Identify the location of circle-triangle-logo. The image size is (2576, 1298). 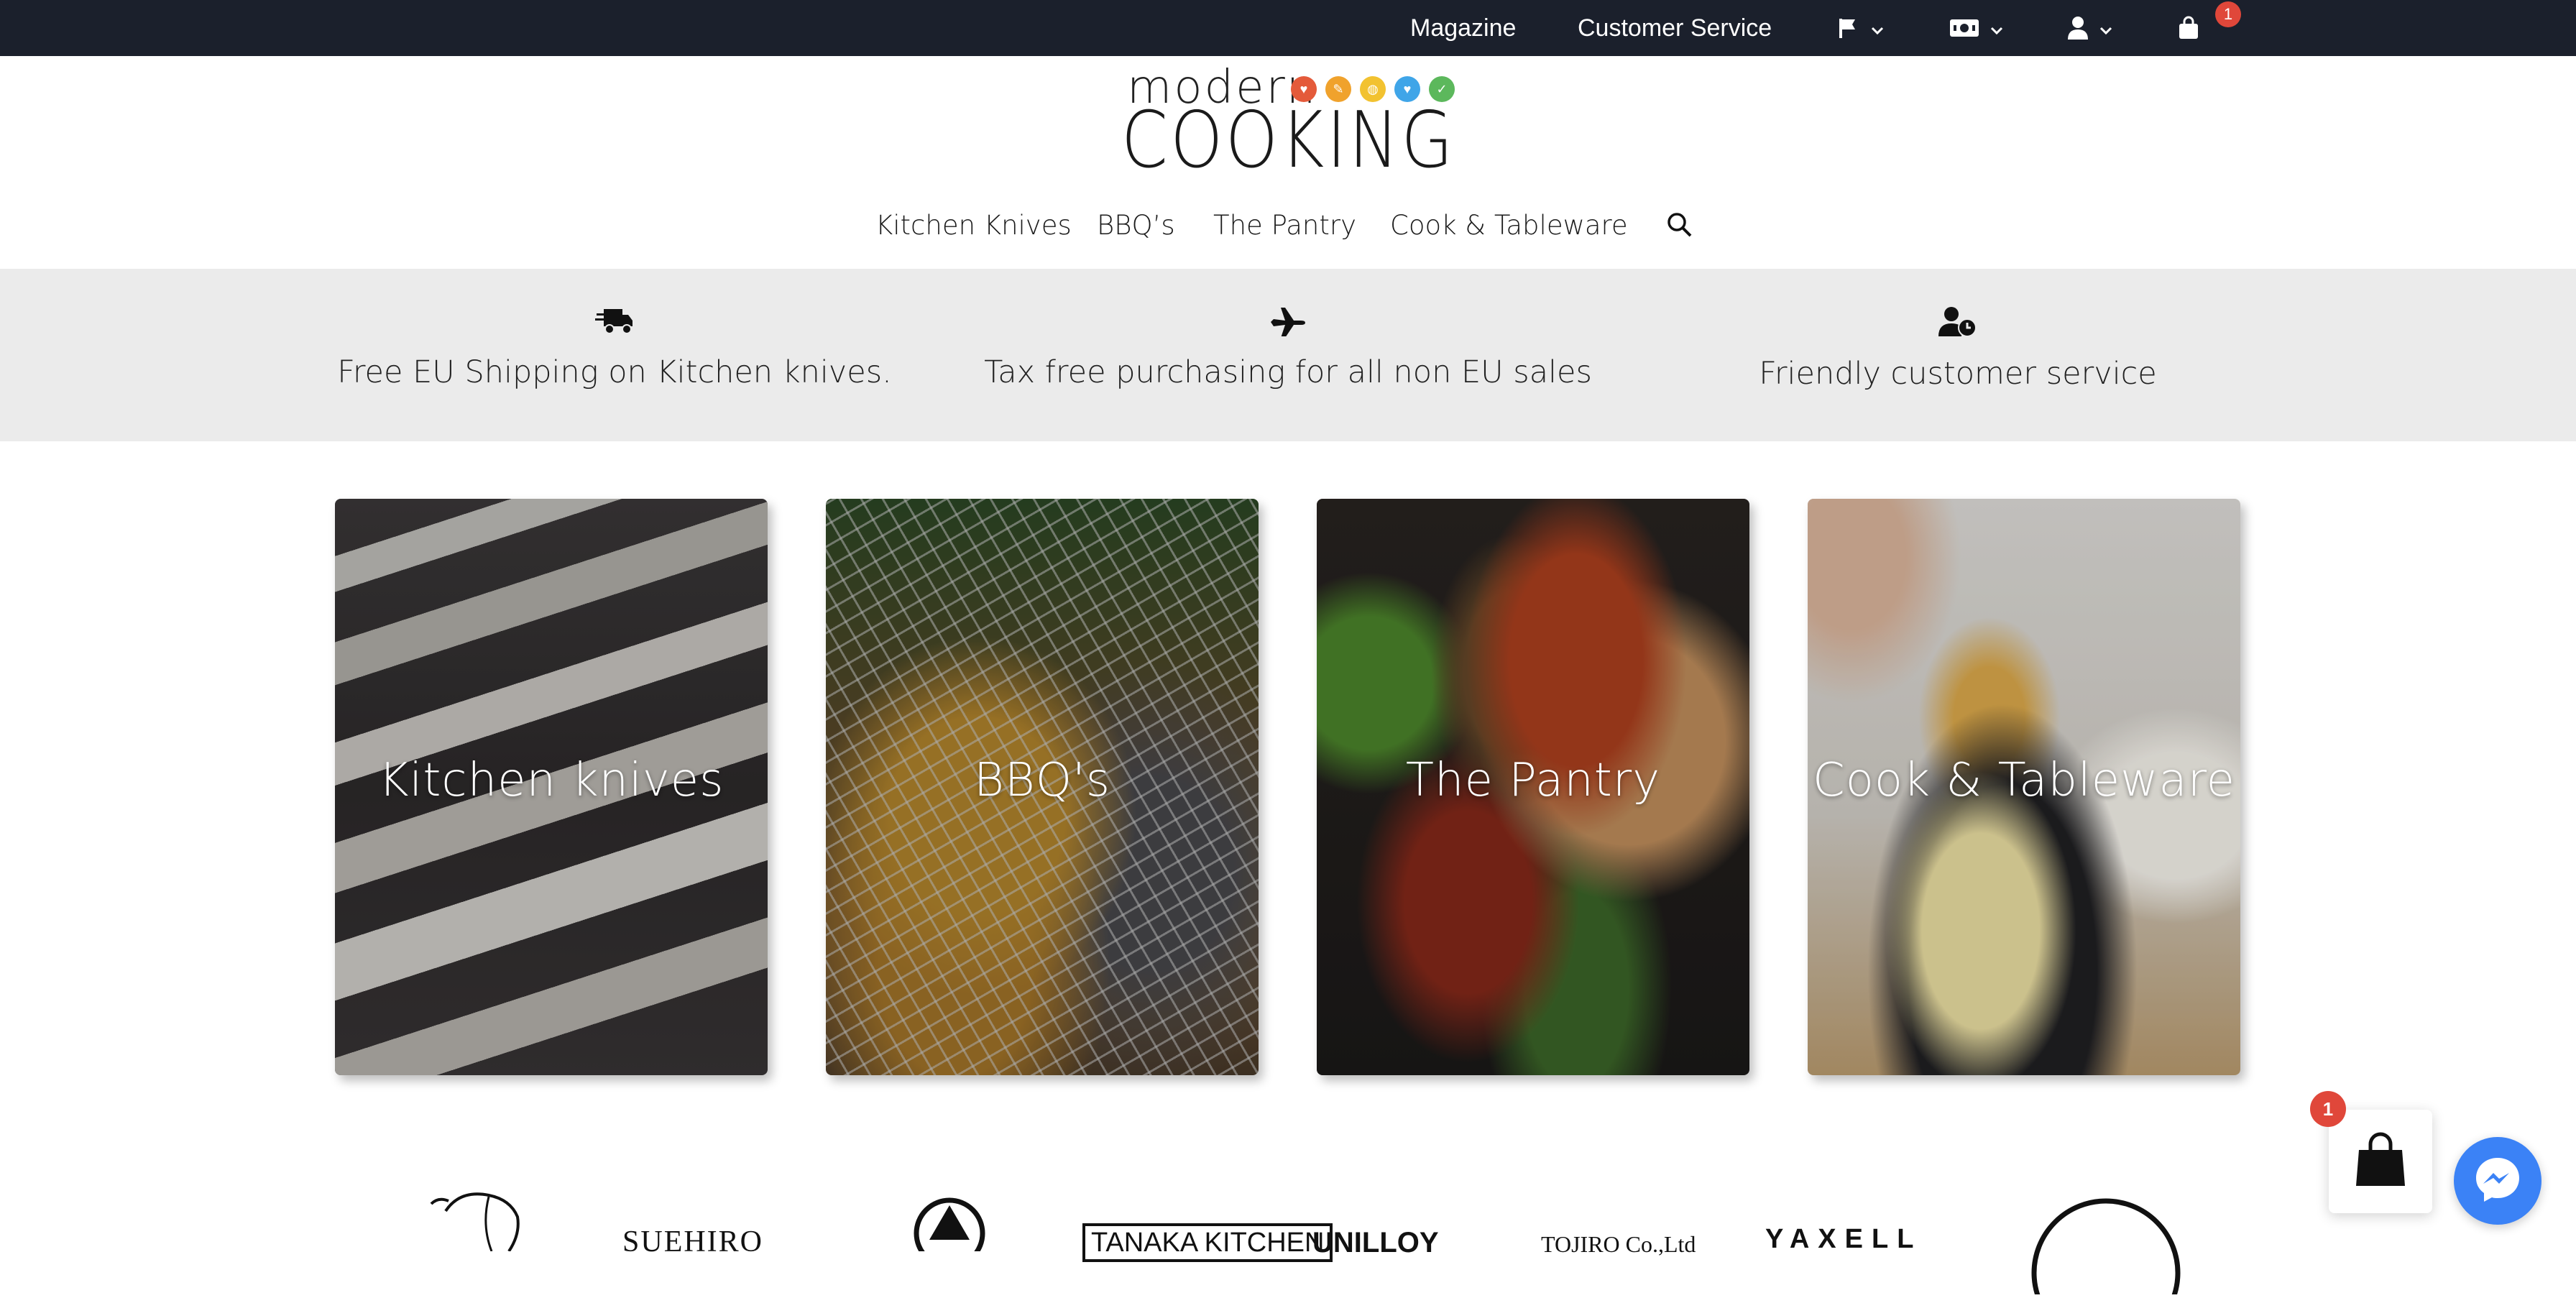
(949, 1232).